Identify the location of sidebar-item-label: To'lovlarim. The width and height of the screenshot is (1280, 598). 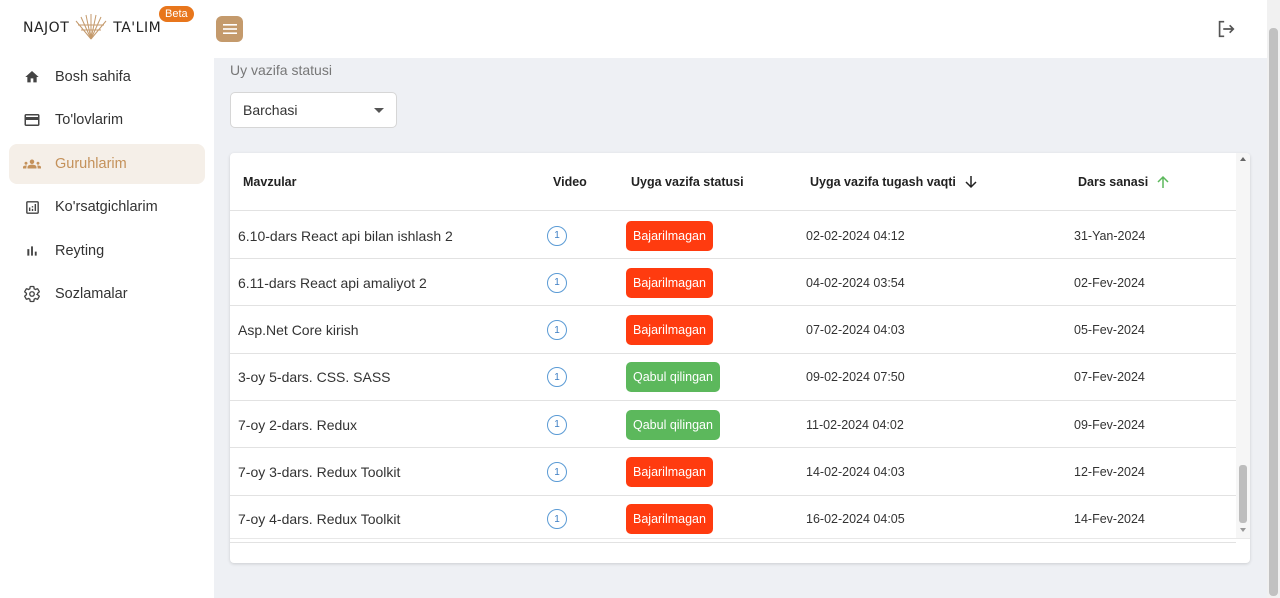
(89, 120).